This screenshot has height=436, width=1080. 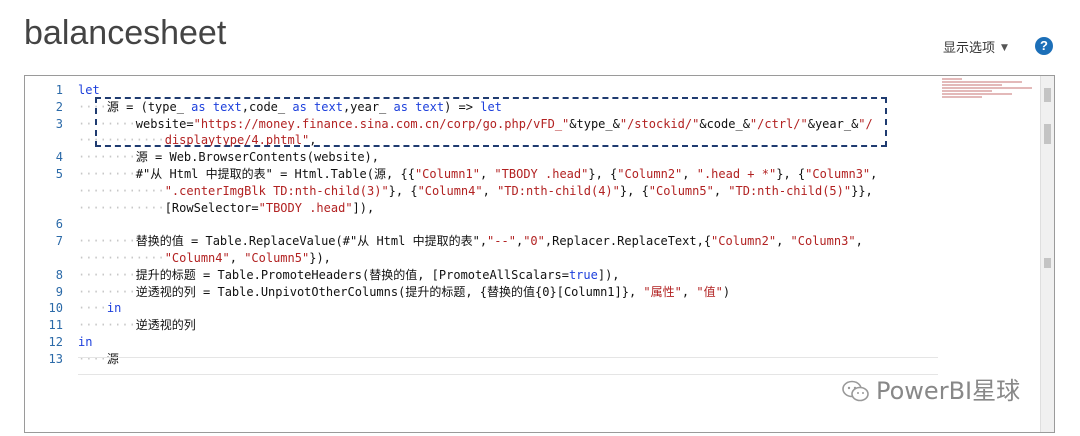 I want to click on line-number: 13, so click(x=55, y=358).